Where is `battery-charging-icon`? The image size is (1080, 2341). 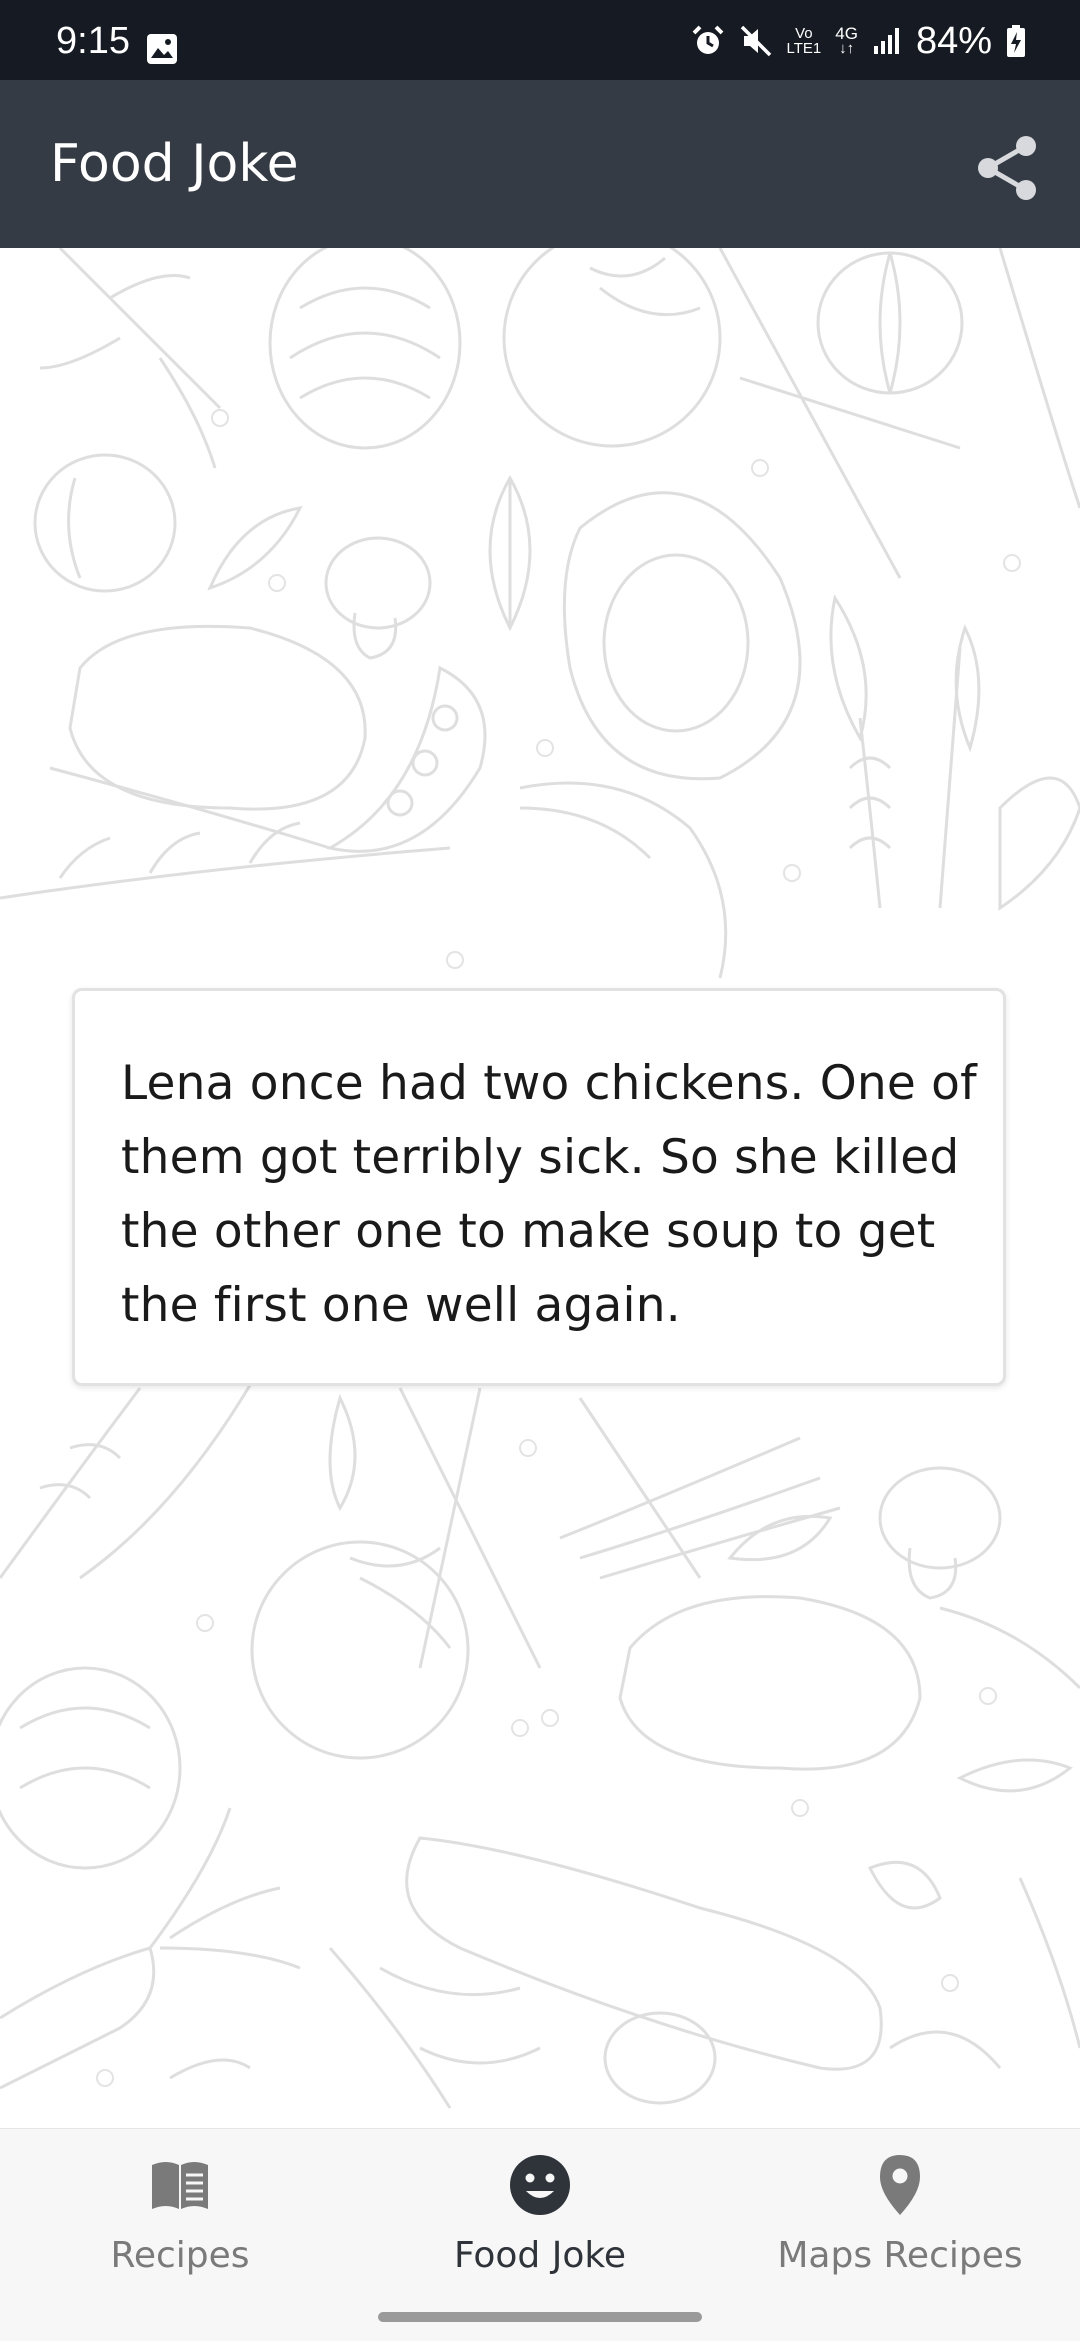
battery-charging-icon is located at coordinates (1016, 41).